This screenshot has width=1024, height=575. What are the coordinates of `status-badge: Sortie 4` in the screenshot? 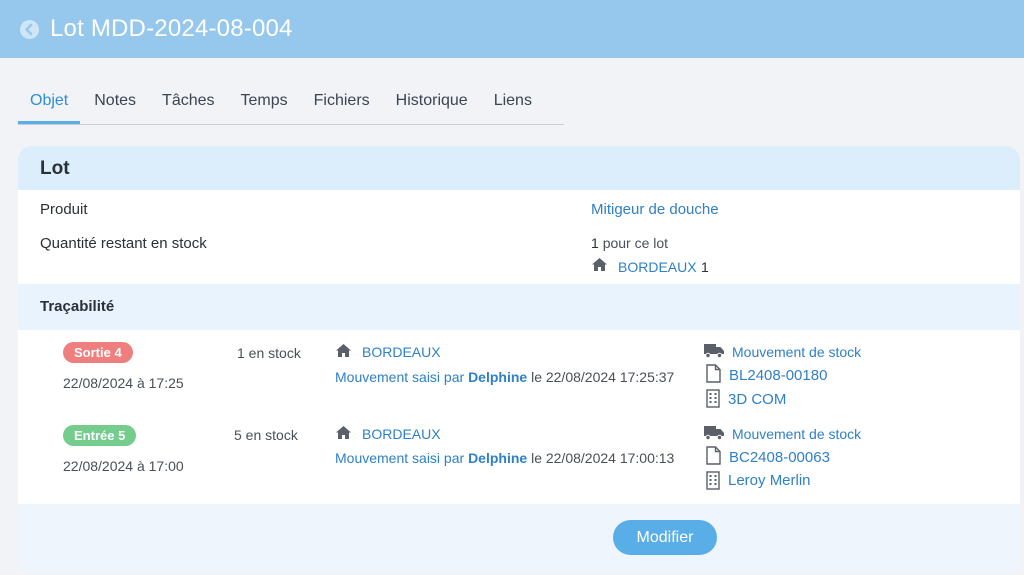 It's located at (98, 352).